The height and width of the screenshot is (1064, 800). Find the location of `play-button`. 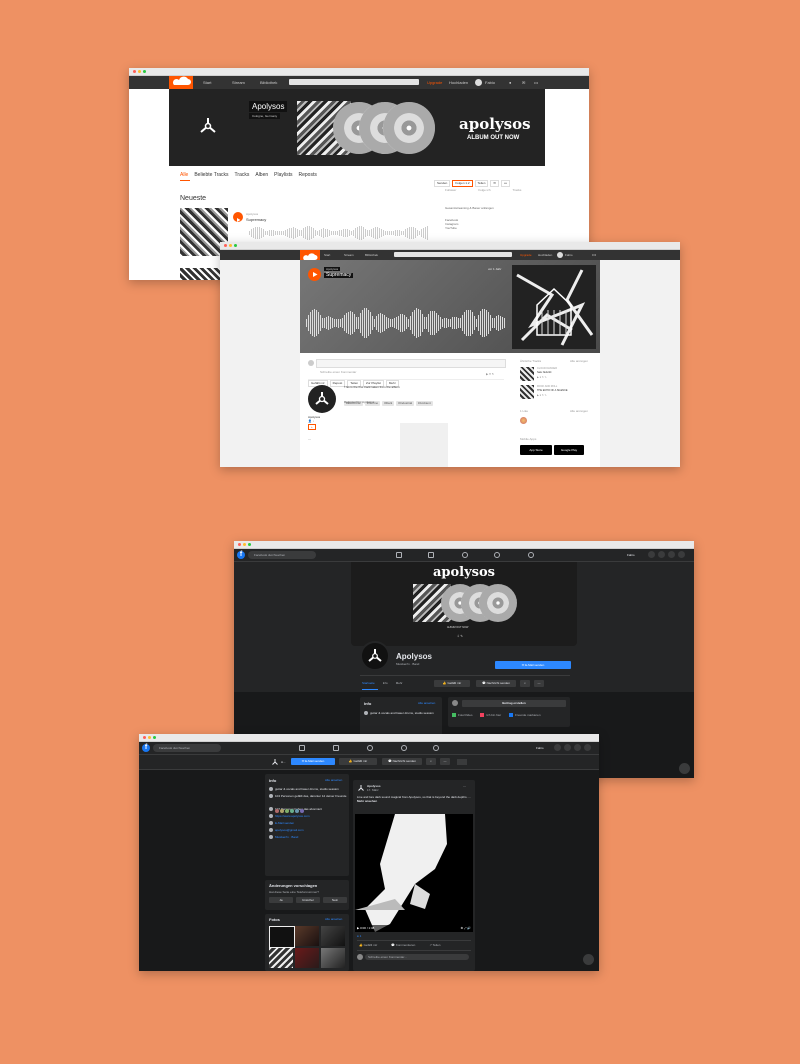

play-button is located at coordinates (314, 274).